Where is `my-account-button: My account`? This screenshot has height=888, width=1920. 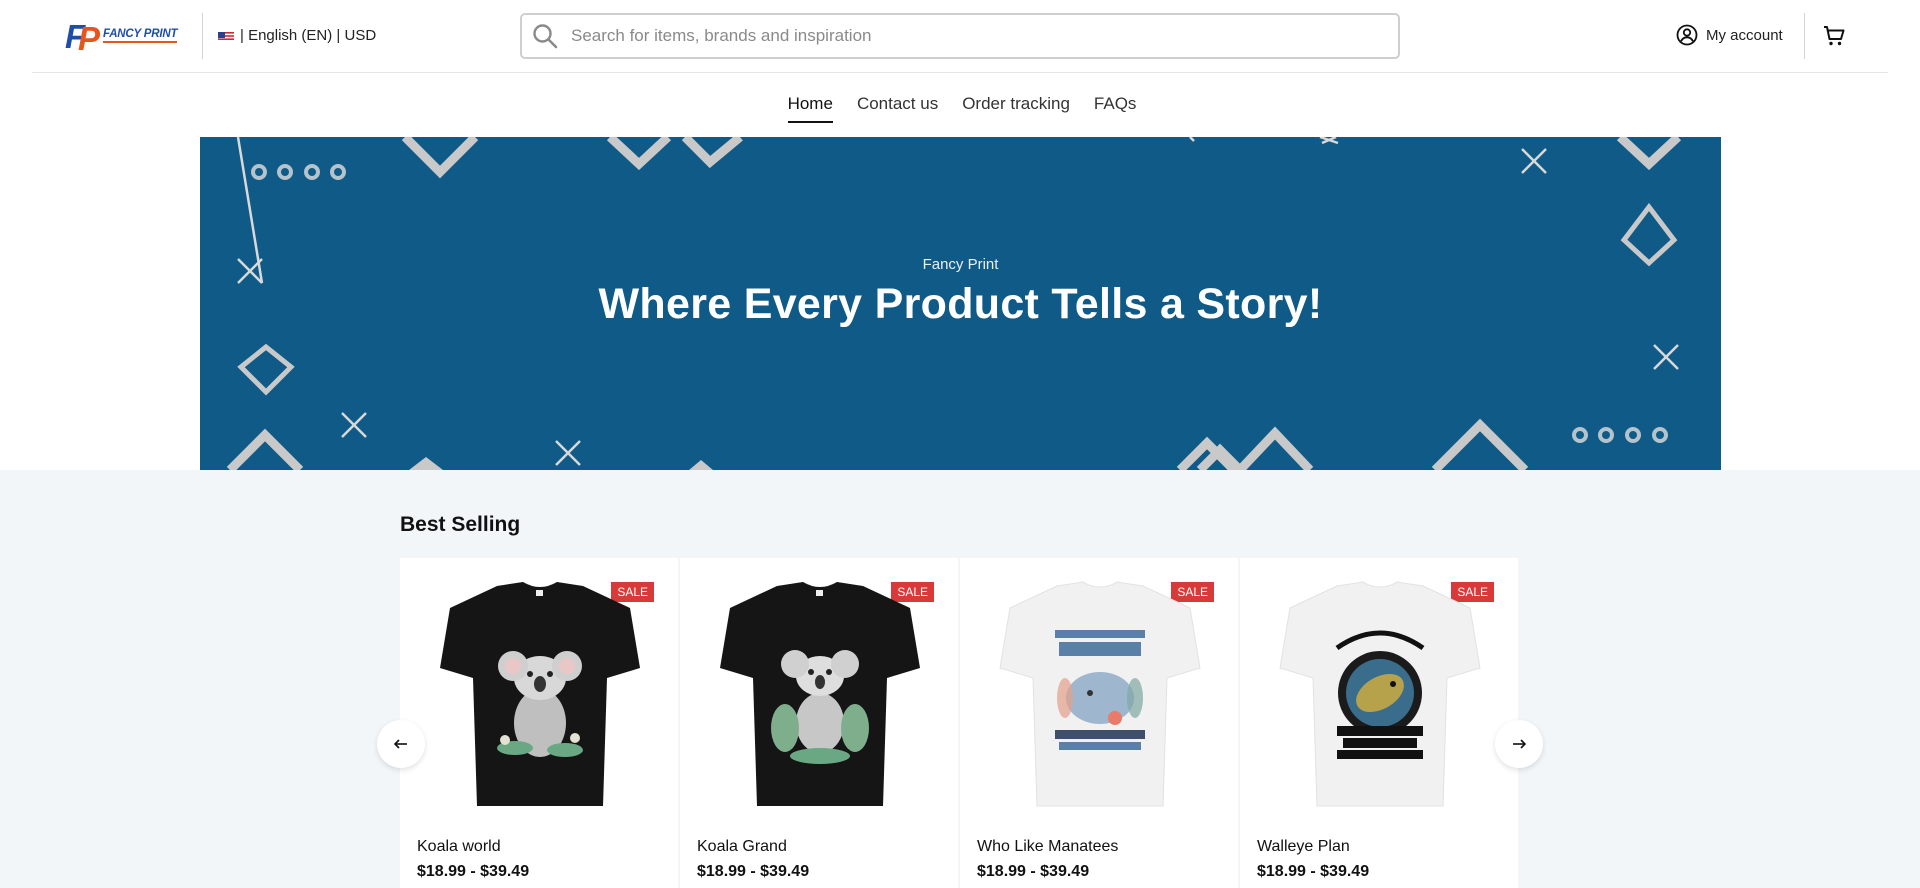 my-account-button: My account is located at coordinates (1729, 35).